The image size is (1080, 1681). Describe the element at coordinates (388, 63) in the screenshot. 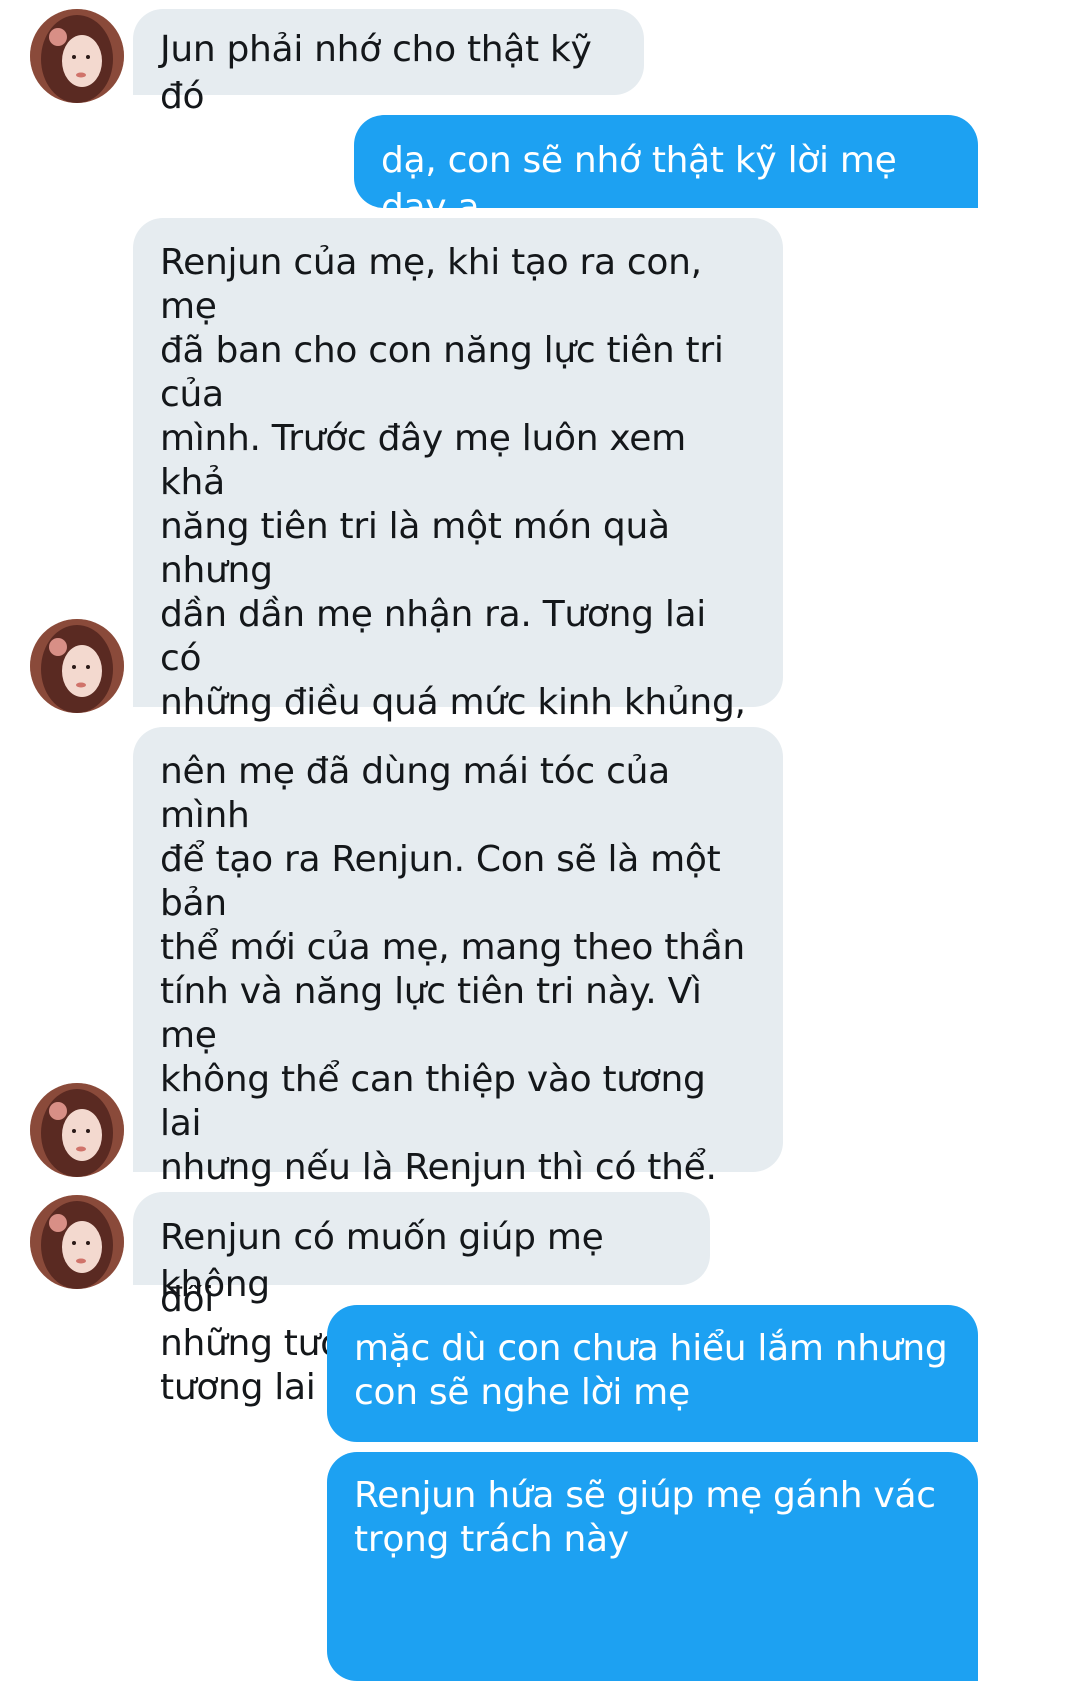

I see `message-bubble-incoming: Jun phải nhớ cho thật kỹ đó` at that location.